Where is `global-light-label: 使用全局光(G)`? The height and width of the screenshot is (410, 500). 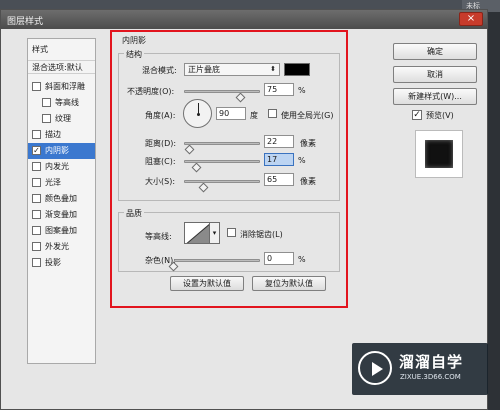 global-light-label: 使用全局光(G) is located at coordinates (307, 115).